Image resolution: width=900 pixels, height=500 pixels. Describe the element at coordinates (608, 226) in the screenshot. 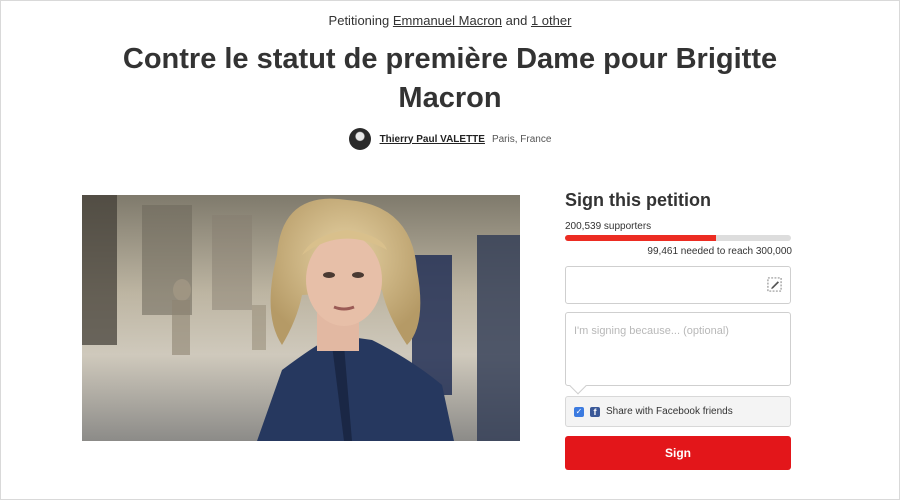

I see `supporters-count: 200,539 supporters` at that location.